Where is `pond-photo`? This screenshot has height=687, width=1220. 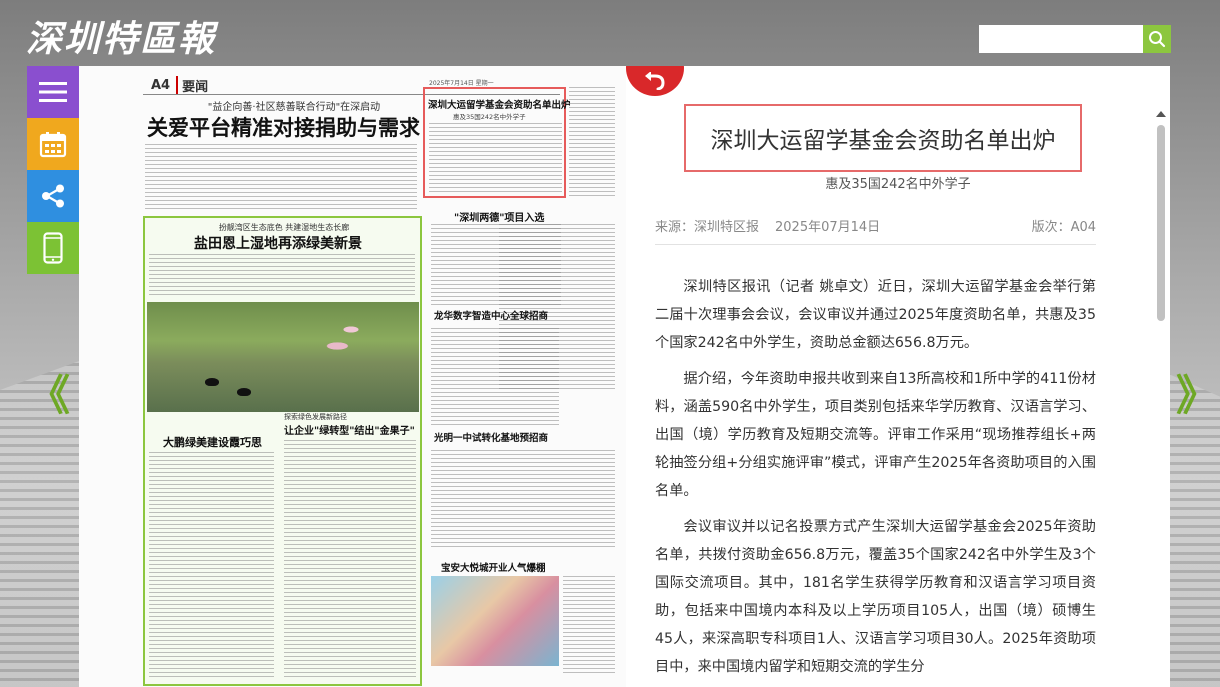
pond-photo is located at coordinates (283, 357).